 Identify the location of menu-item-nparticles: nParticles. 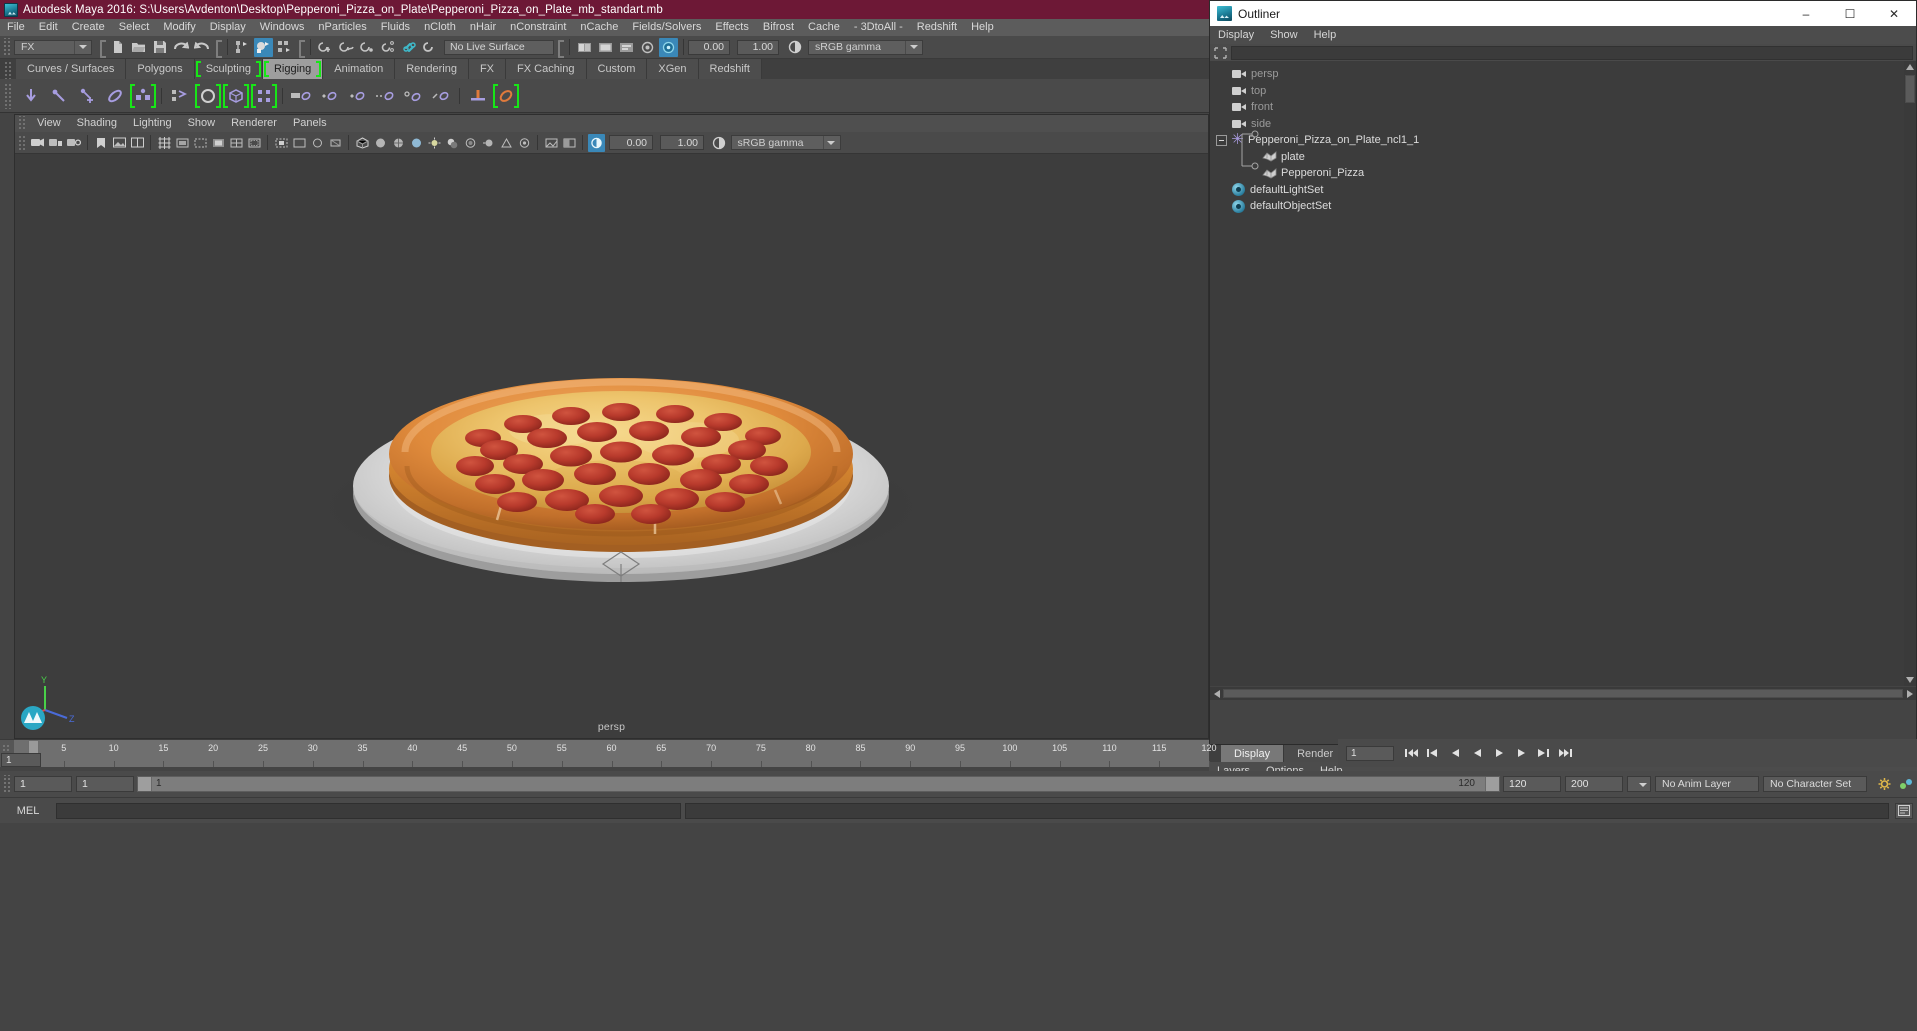
(342, 27).